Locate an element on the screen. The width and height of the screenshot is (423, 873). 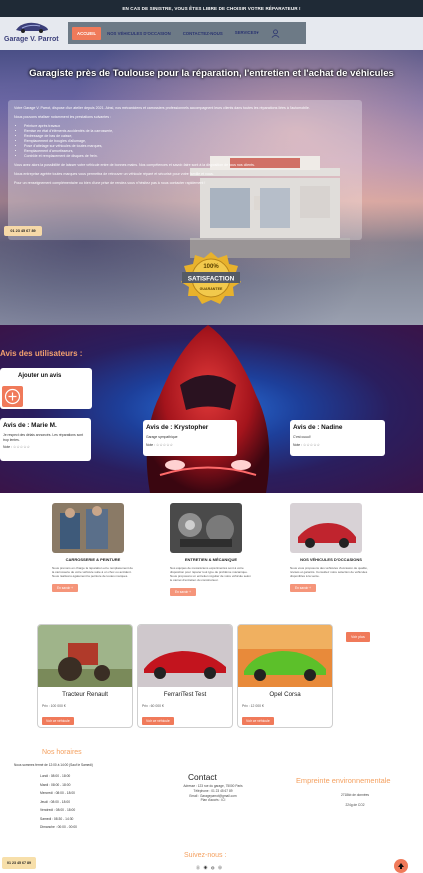
vehicle-name: Tracteur Renault is located at coordinates (85, 694).